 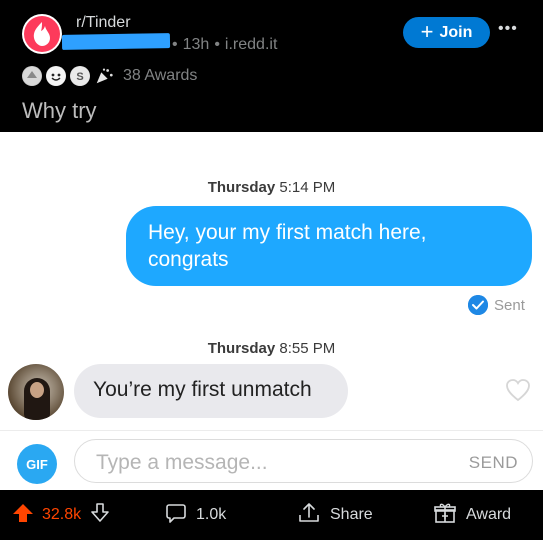 I want to click on post-time: 13h, so click(x=196, y=44).